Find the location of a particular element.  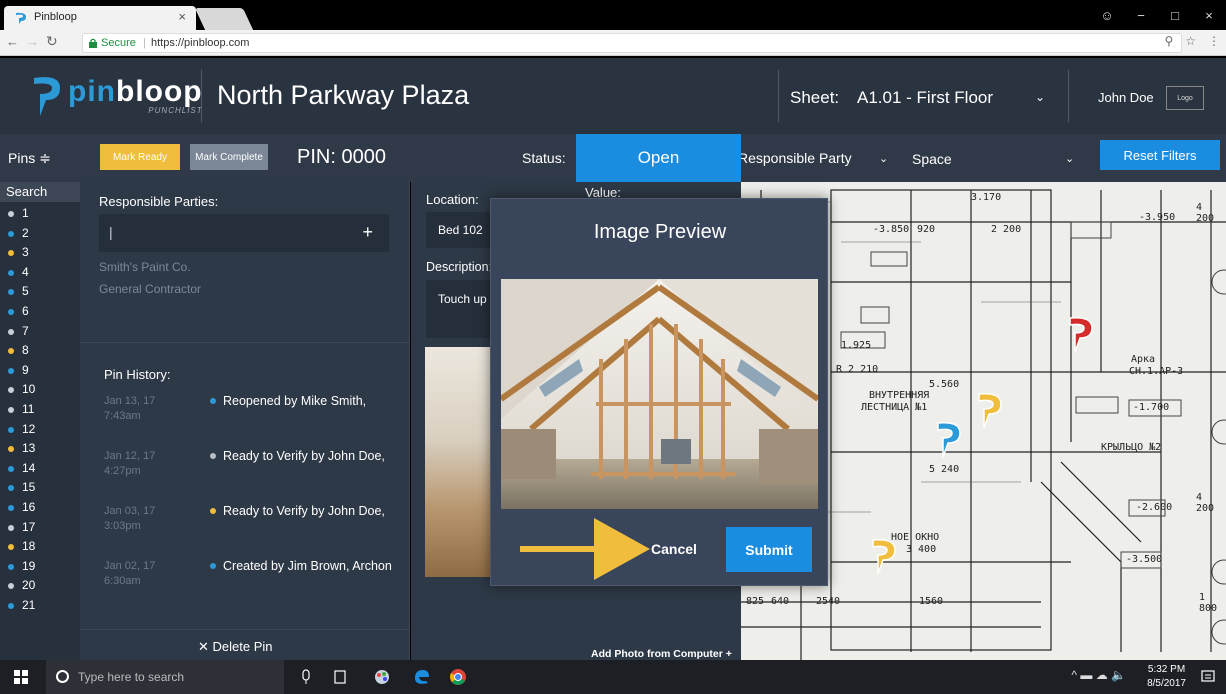

pin-number: 8 is located at coordinates (25, 350).